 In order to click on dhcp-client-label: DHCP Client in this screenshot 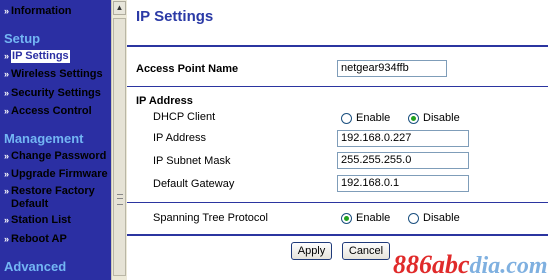, I will do `click(184, 117)`.